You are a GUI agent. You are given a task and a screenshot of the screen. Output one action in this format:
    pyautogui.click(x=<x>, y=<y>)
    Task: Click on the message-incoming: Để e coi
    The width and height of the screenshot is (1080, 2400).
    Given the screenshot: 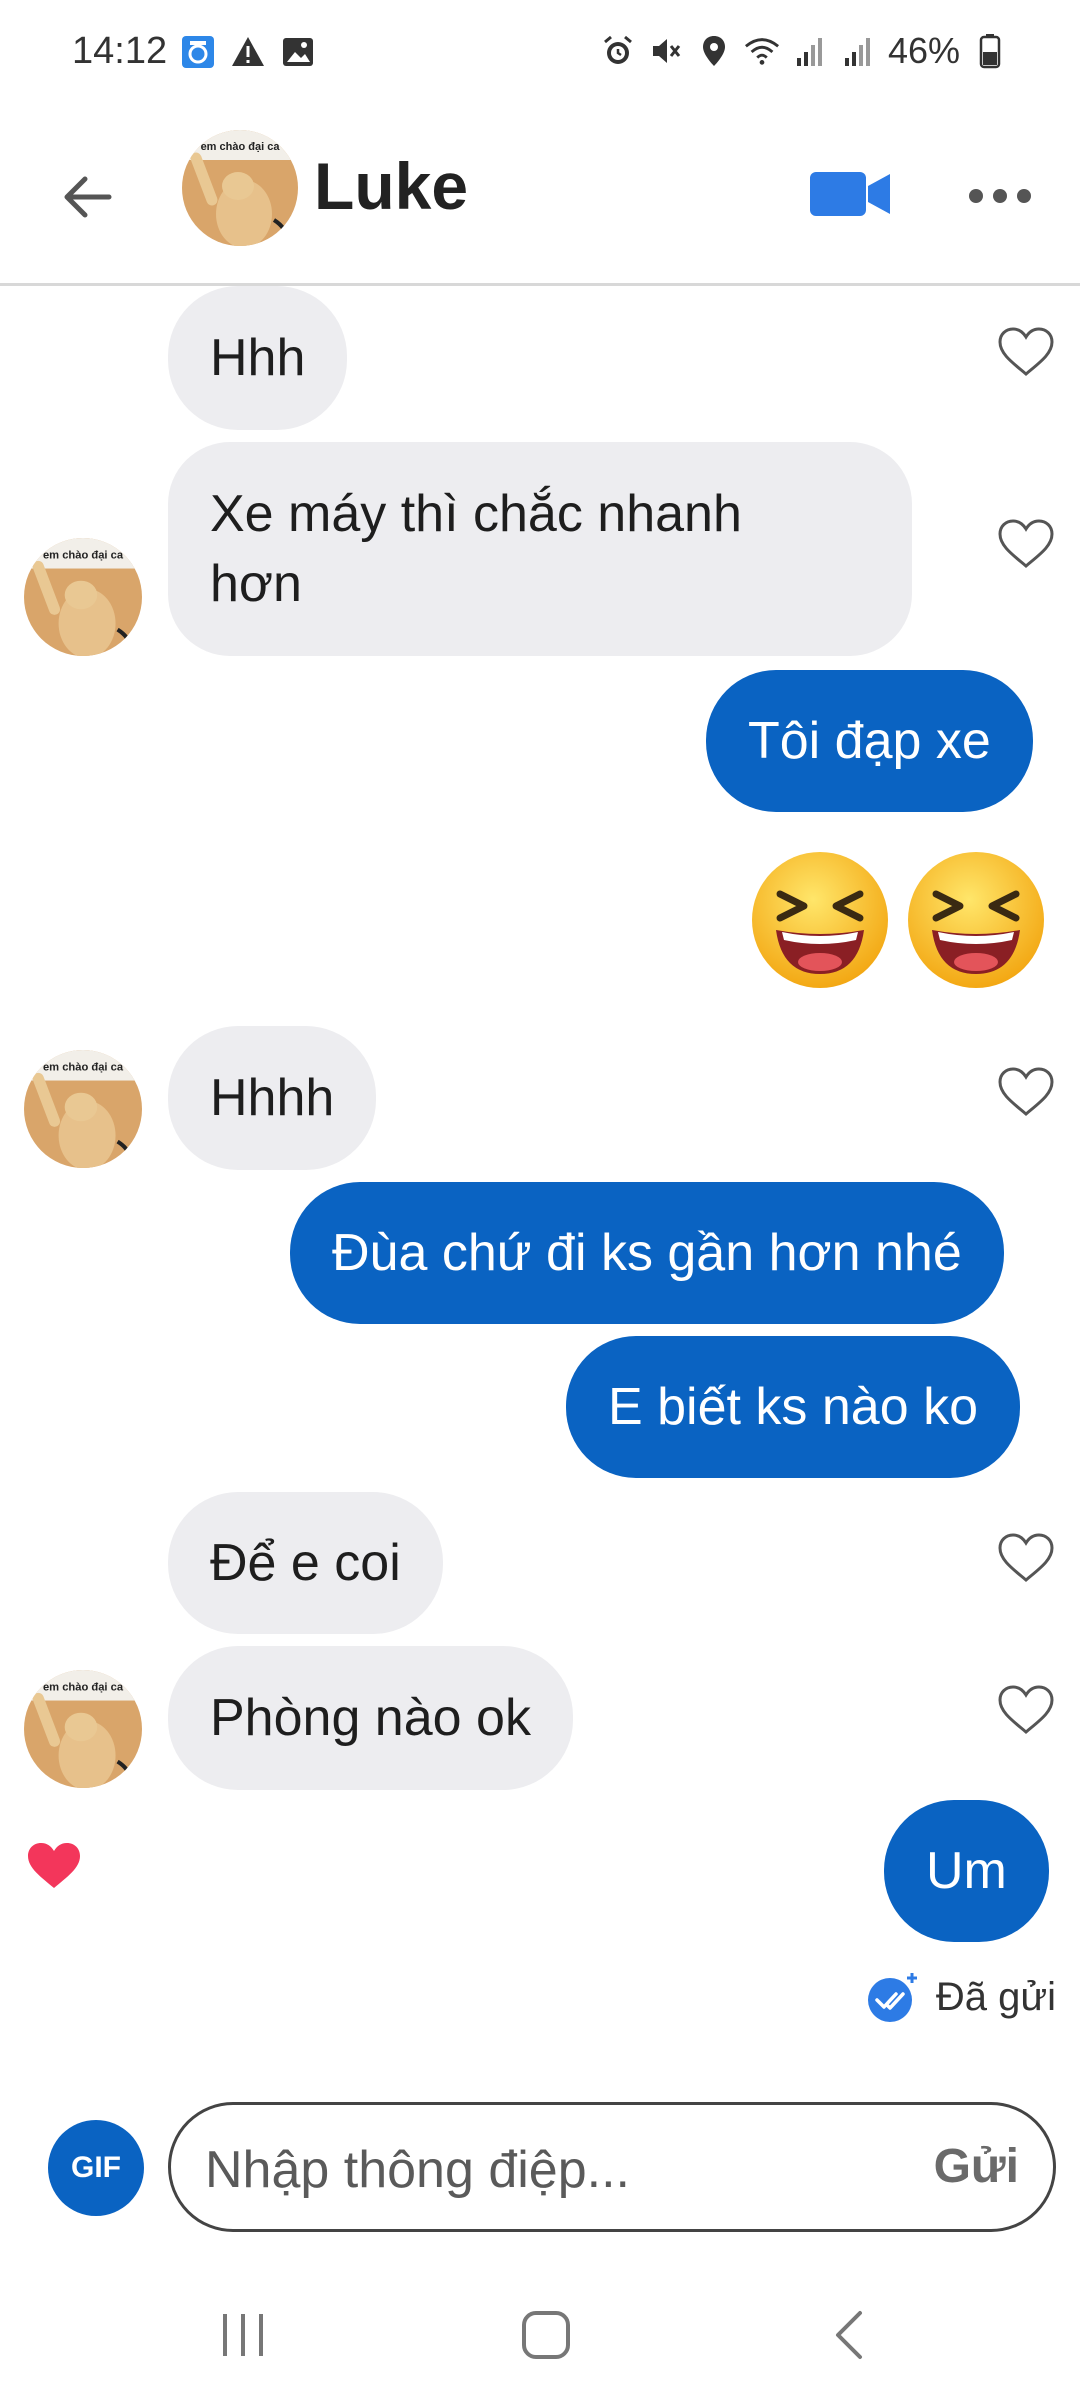 What is the action you would take?
    pyautogui.click(x=305, y=1563)
    